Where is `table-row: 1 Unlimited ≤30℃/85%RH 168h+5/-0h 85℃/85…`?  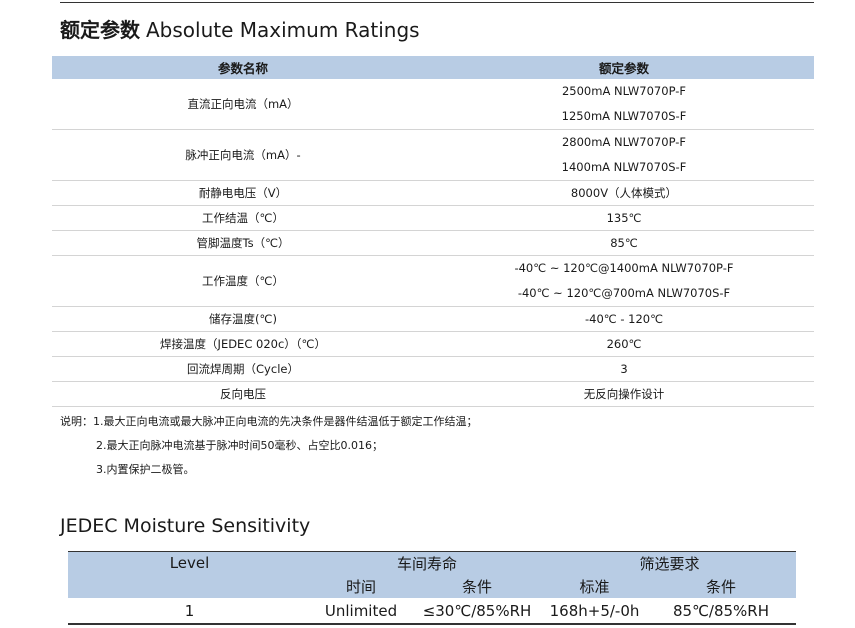
table-row: 1 Unlimited ≤30℃/85%RH 168h+5/-0h 85℃/85… is located at coordinates (432, 611).